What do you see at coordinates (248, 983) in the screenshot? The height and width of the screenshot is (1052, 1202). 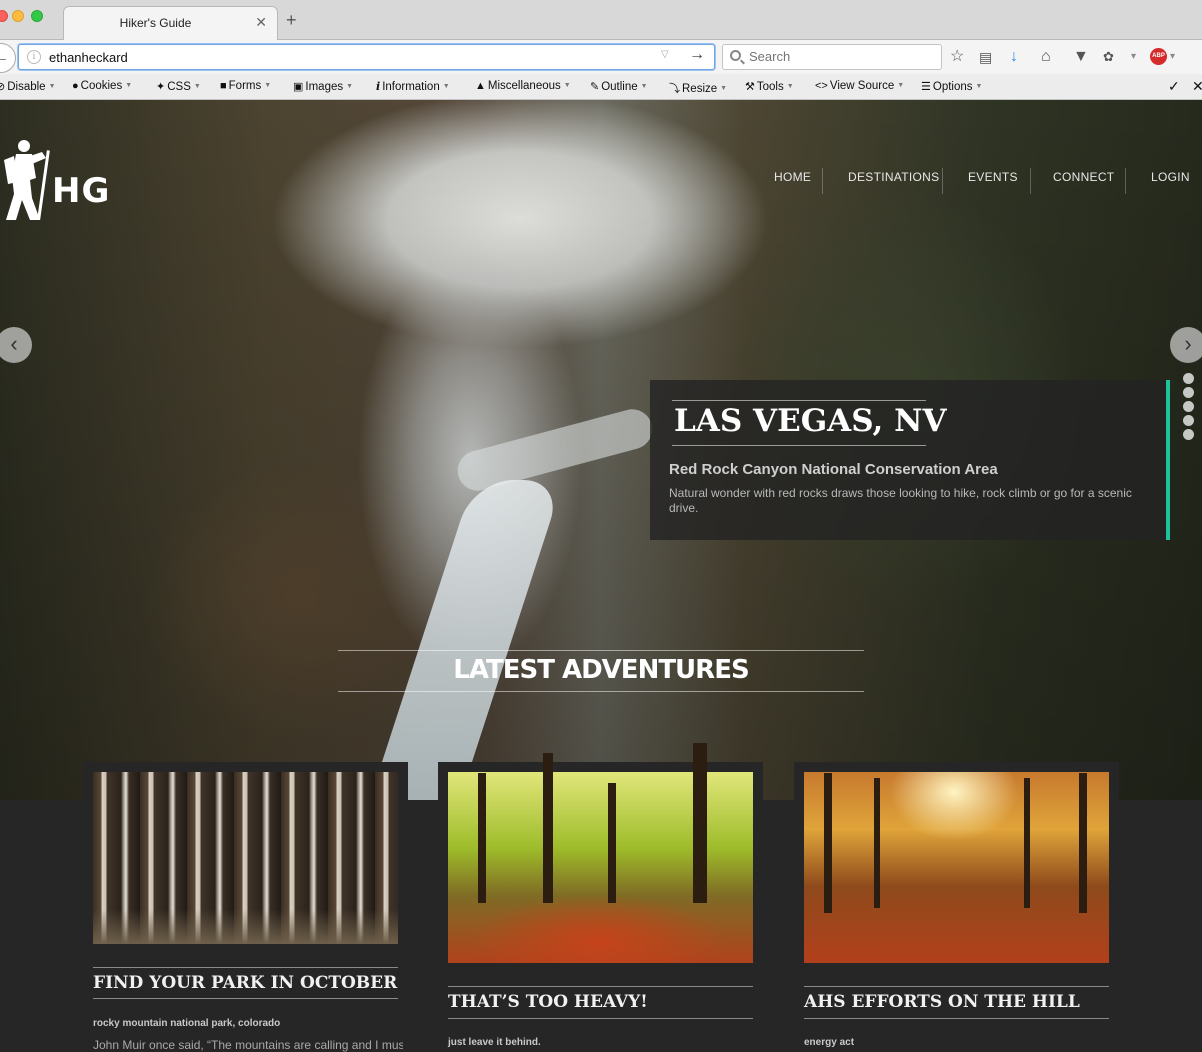 I see `card-title: FIND YOUR PARK IN OCTOBER` at bounding box center [248, 983].